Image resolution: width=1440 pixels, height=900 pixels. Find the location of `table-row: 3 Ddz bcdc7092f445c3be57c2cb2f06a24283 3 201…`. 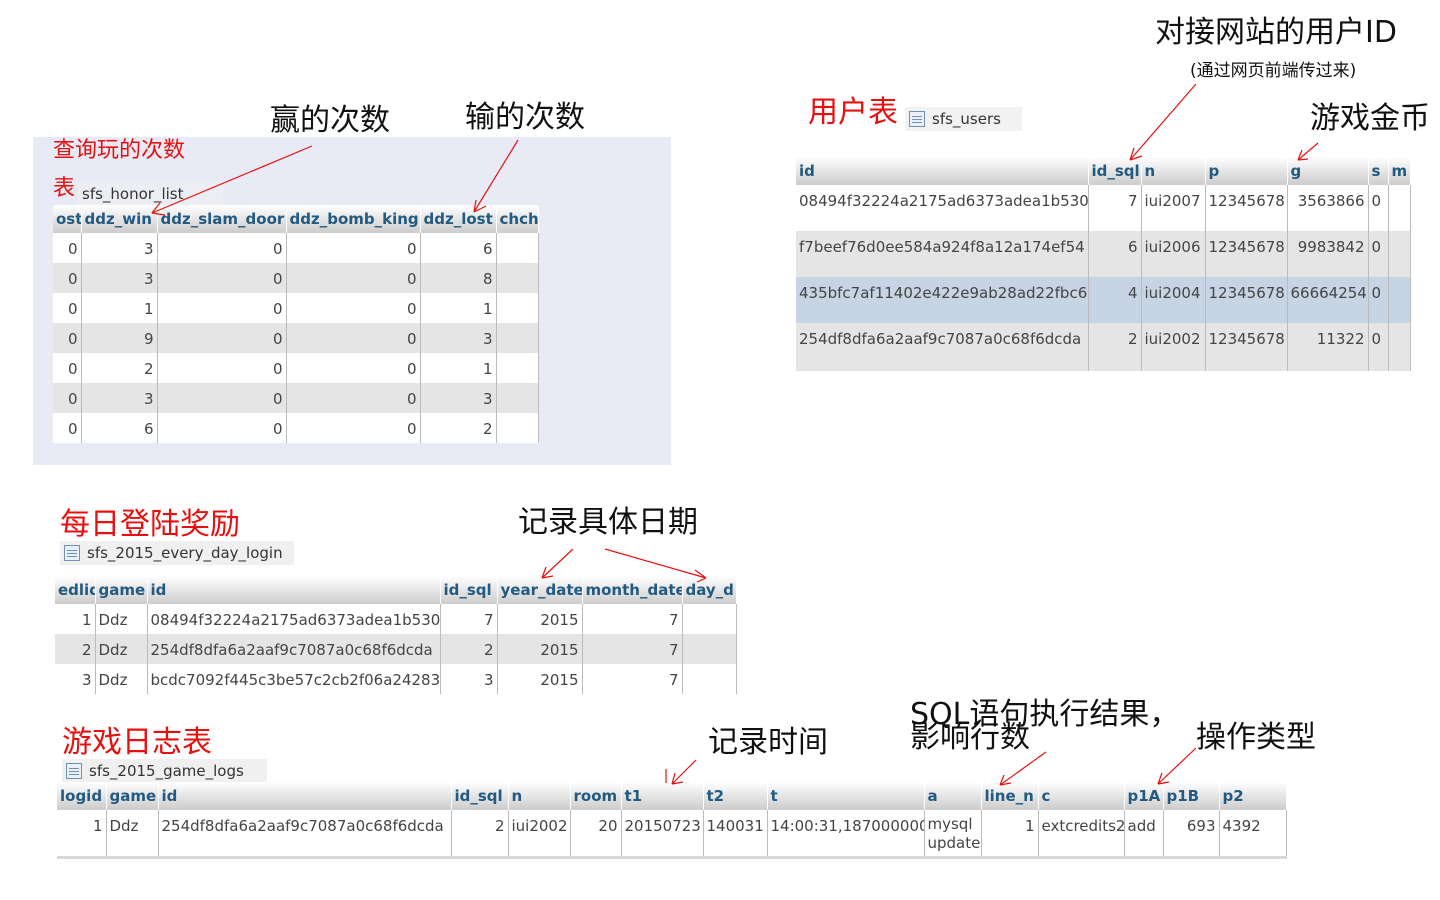

table-row: 3 Ddz bcdc7092f445c3be57c2cb2f06a24283 3 201… is located at coordinates (396, 679).